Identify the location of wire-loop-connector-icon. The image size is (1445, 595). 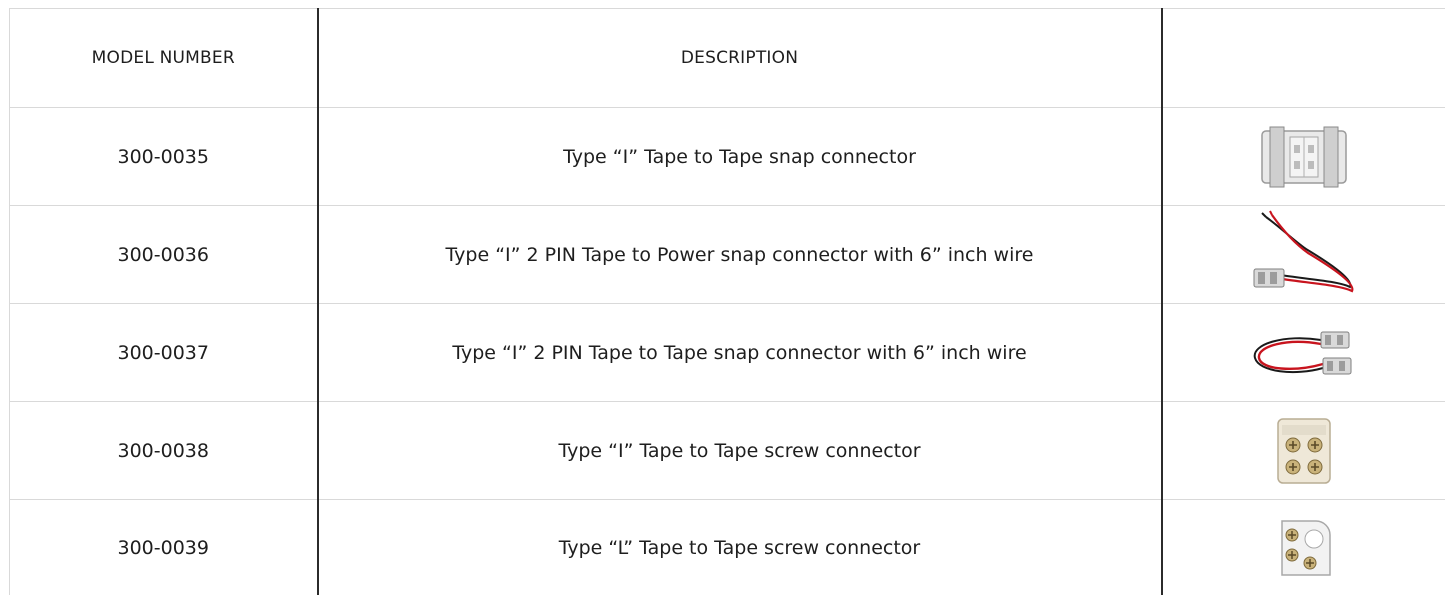
(1304, 353).